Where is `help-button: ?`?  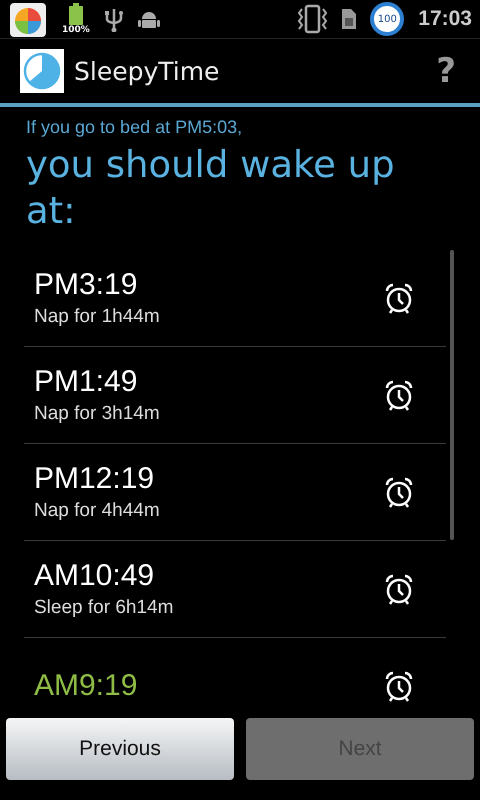 help-button: ? is located at coordinates (446, 71).